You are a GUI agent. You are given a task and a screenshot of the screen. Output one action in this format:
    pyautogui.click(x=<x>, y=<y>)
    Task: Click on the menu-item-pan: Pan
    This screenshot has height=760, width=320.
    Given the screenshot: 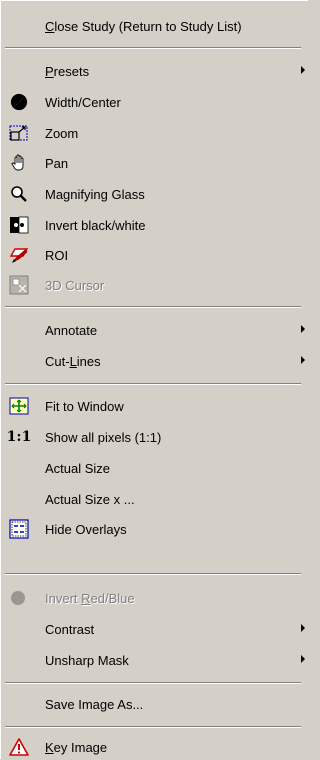 What is the action you would take?
    pyautogui.click(x=153, y=163)
    